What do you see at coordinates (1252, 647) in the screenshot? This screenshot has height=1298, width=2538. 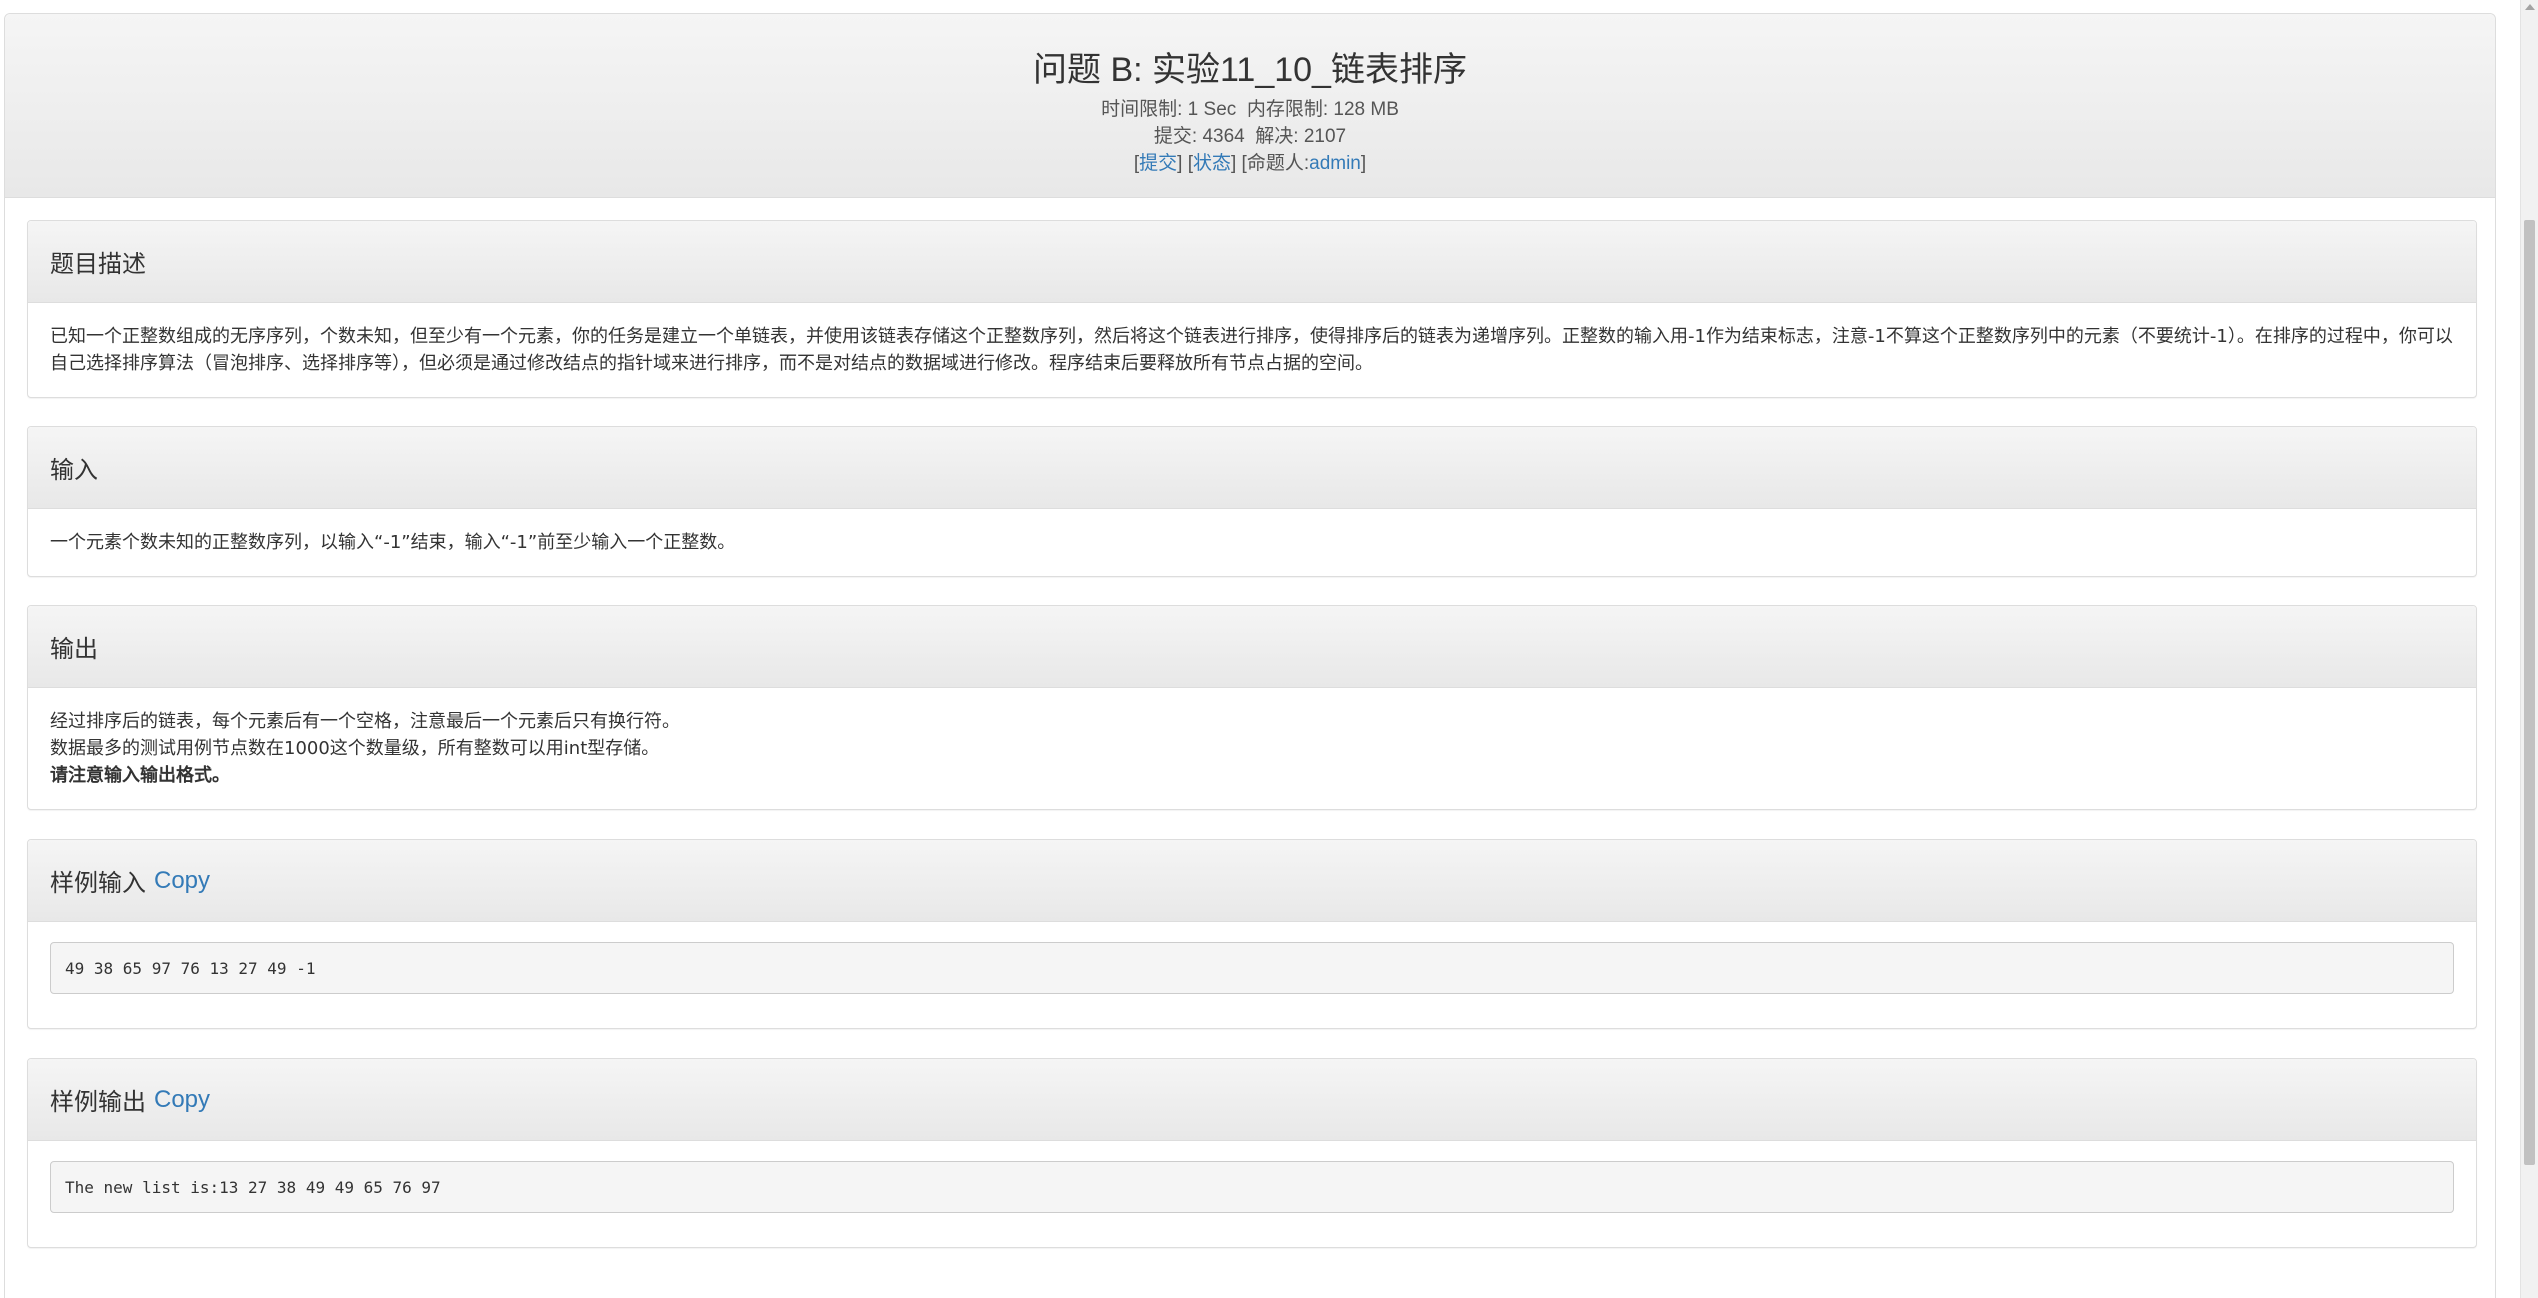 I see `output-heading: 输出` at bounding box center [1252, 647].